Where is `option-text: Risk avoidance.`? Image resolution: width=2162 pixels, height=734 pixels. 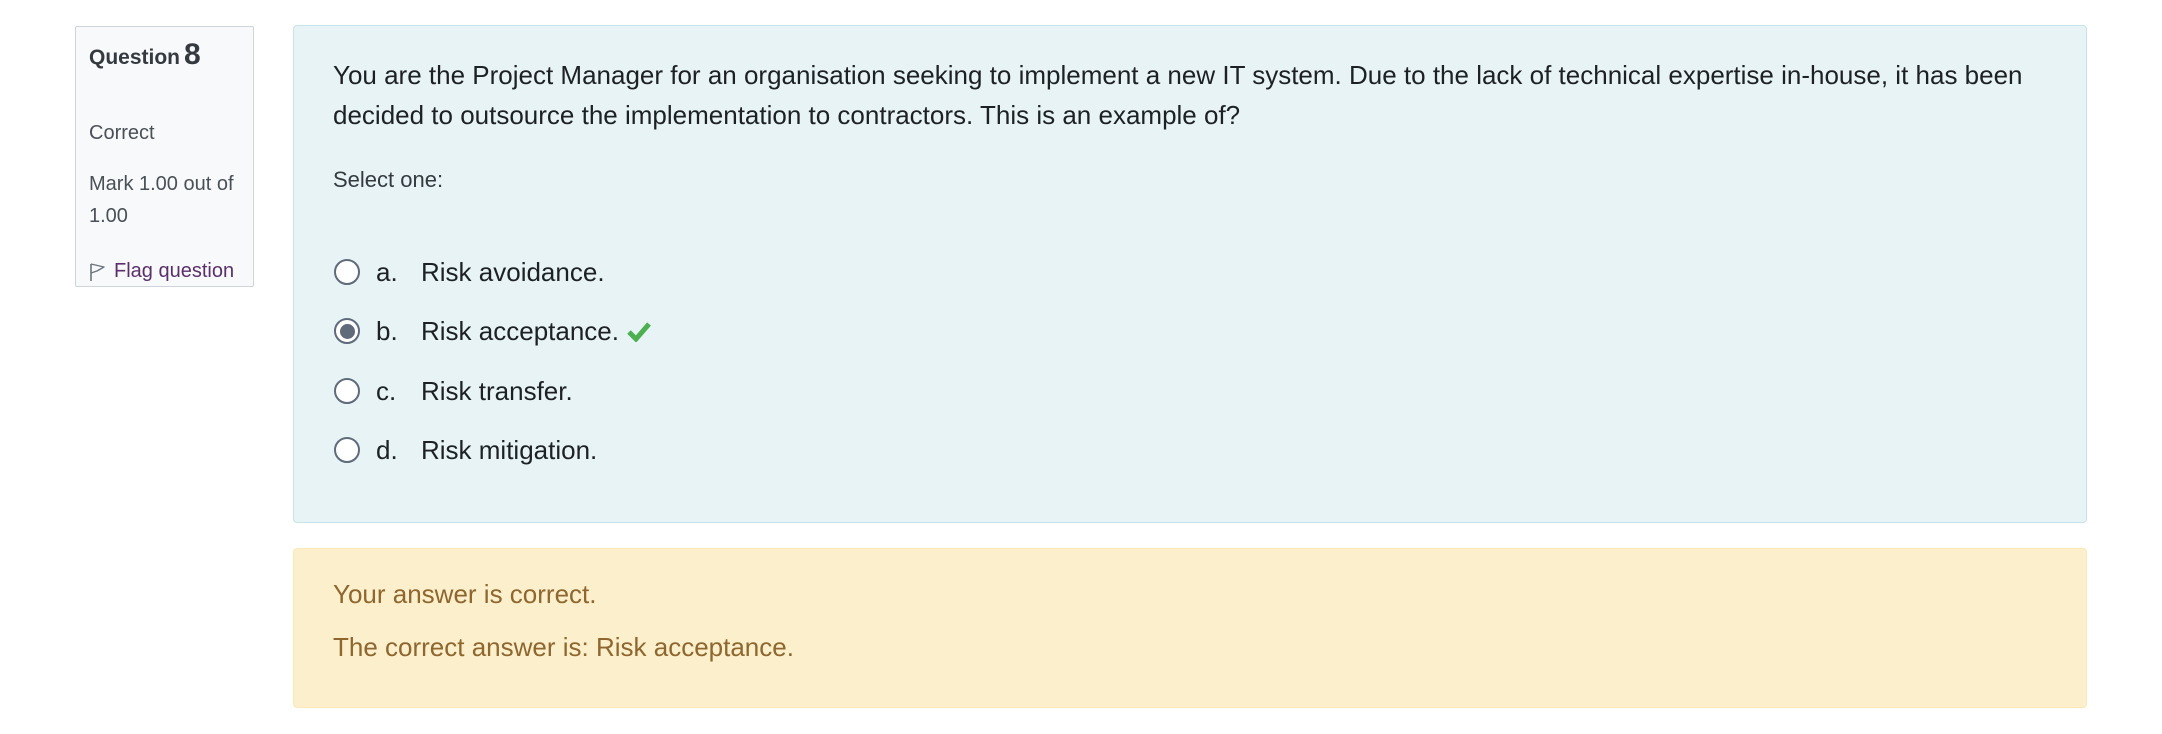
option-text: Risk avoidance. is located at coordinates (513, 271).